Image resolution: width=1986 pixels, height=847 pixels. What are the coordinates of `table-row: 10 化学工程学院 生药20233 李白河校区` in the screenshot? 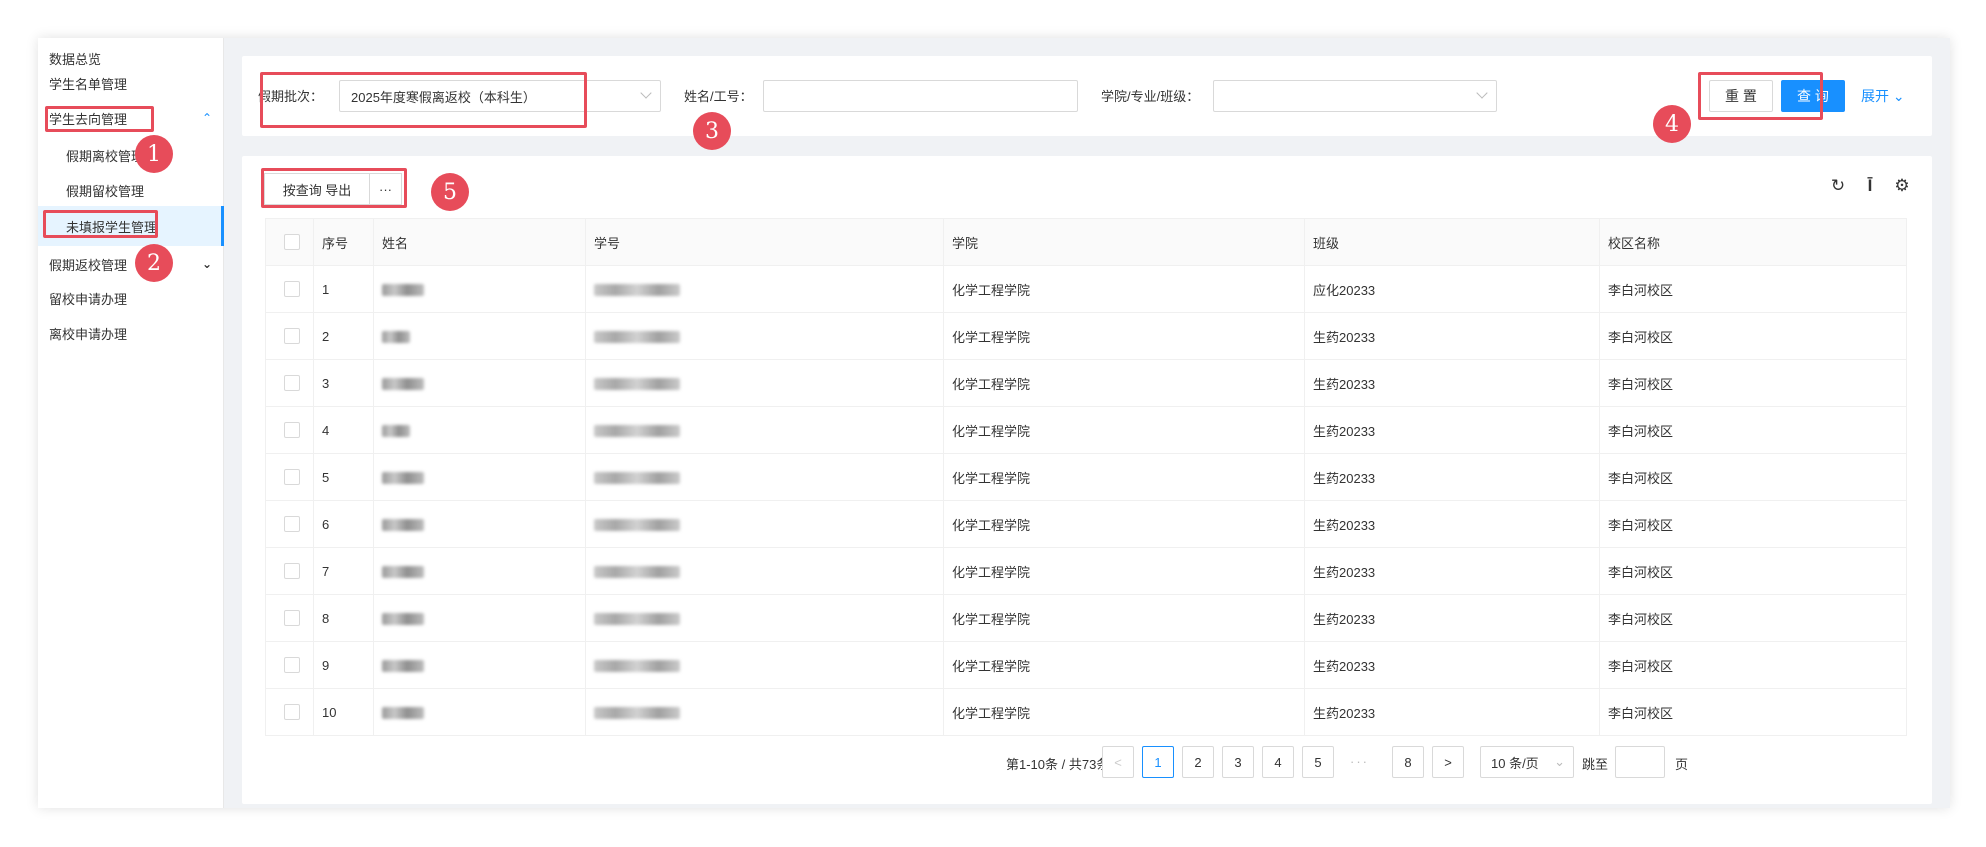 It's located at (1086, 712).